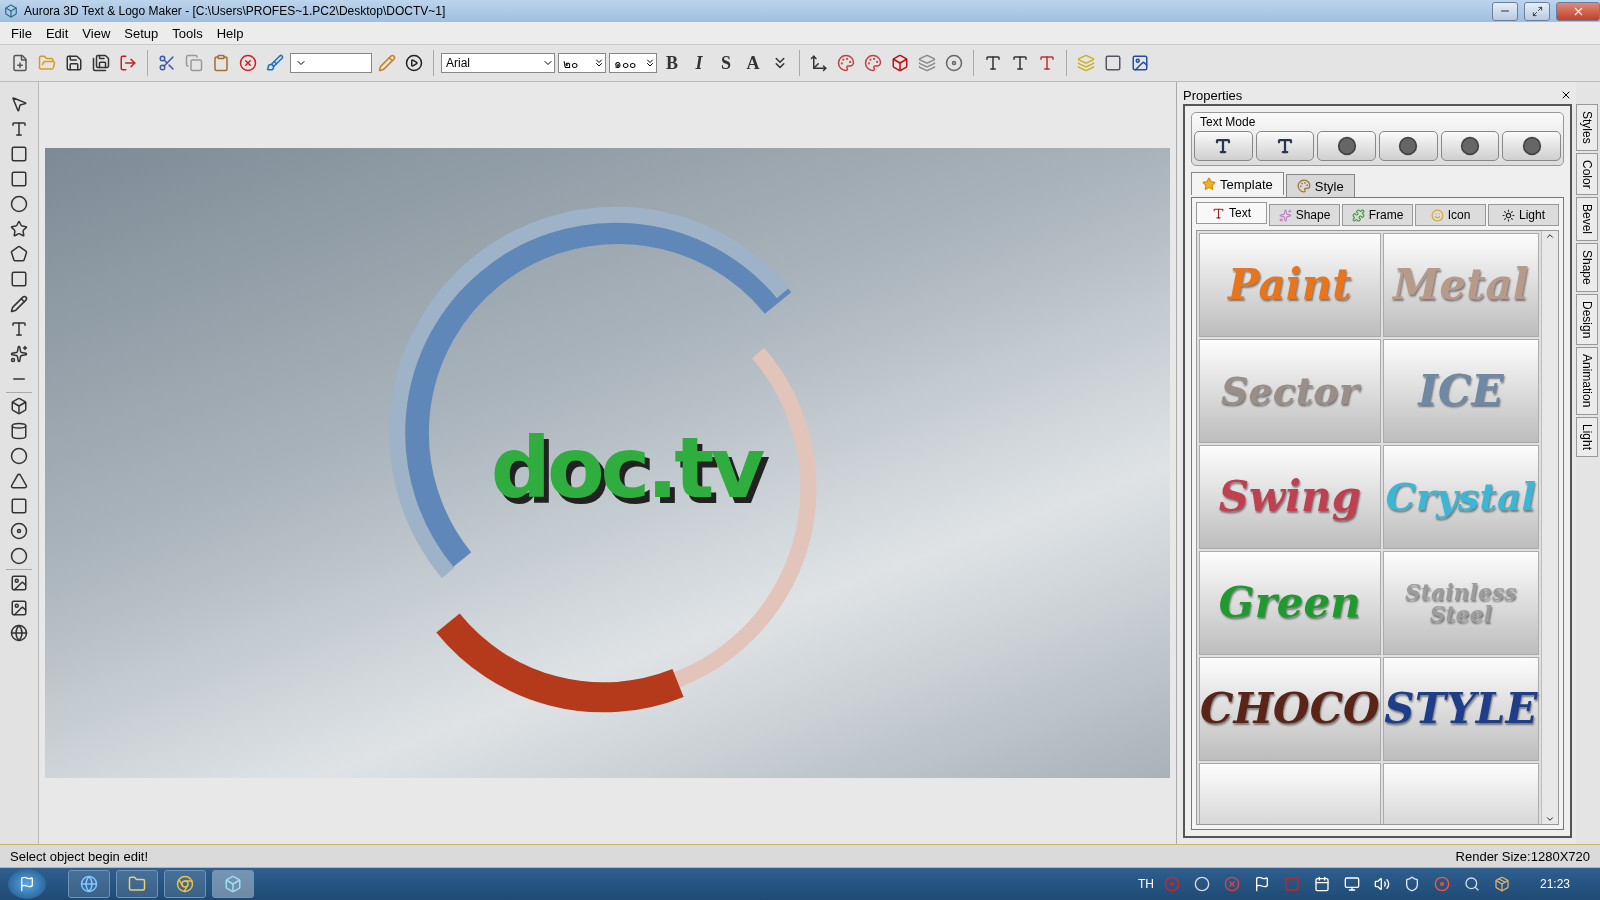 This screenshot has width=1600, height=900. Describe the element at coordinates (672, 63) in the screenshot. I see `format-button: B` at that location.